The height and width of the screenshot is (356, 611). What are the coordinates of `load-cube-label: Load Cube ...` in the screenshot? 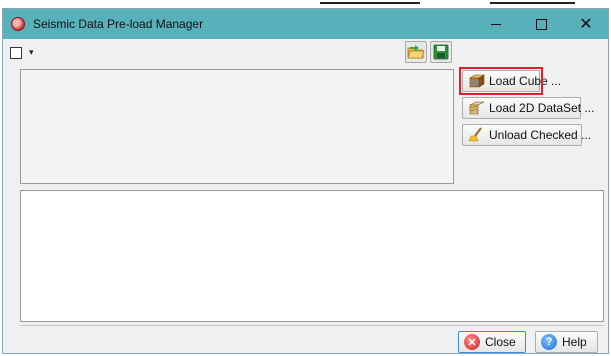 It's located at (525, 81).